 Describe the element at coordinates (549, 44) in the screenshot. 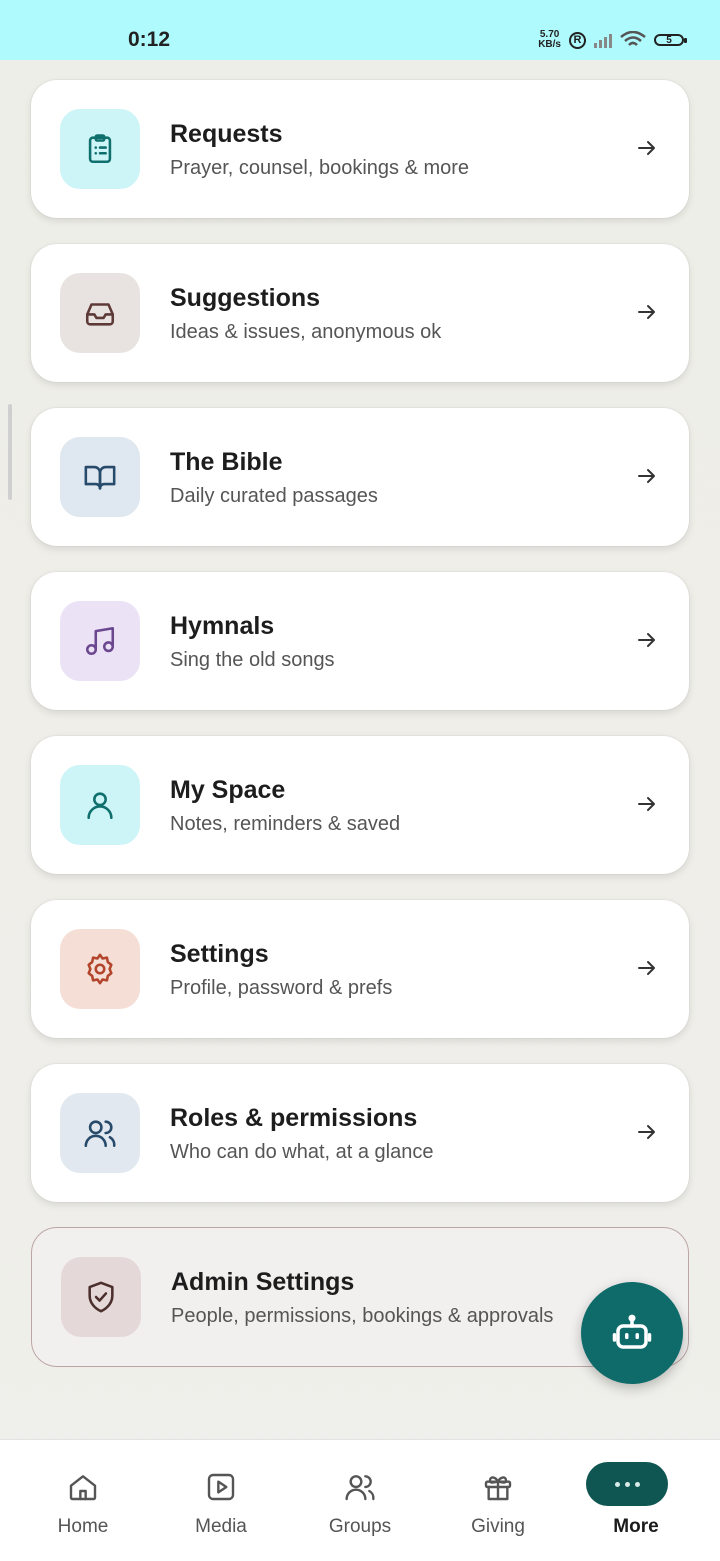

I see `network-speed-unit: KB/s` at that location.